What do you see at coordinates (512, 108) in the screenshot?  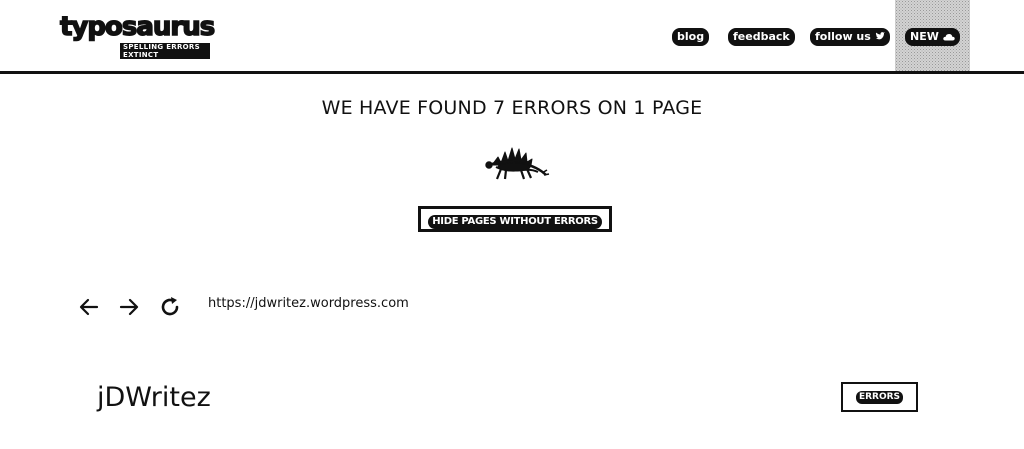 I see `error-summary-heading: WE HAVE FOUND 7 ERRORS ON 1 PAGE` at bounding box center [512, 108].